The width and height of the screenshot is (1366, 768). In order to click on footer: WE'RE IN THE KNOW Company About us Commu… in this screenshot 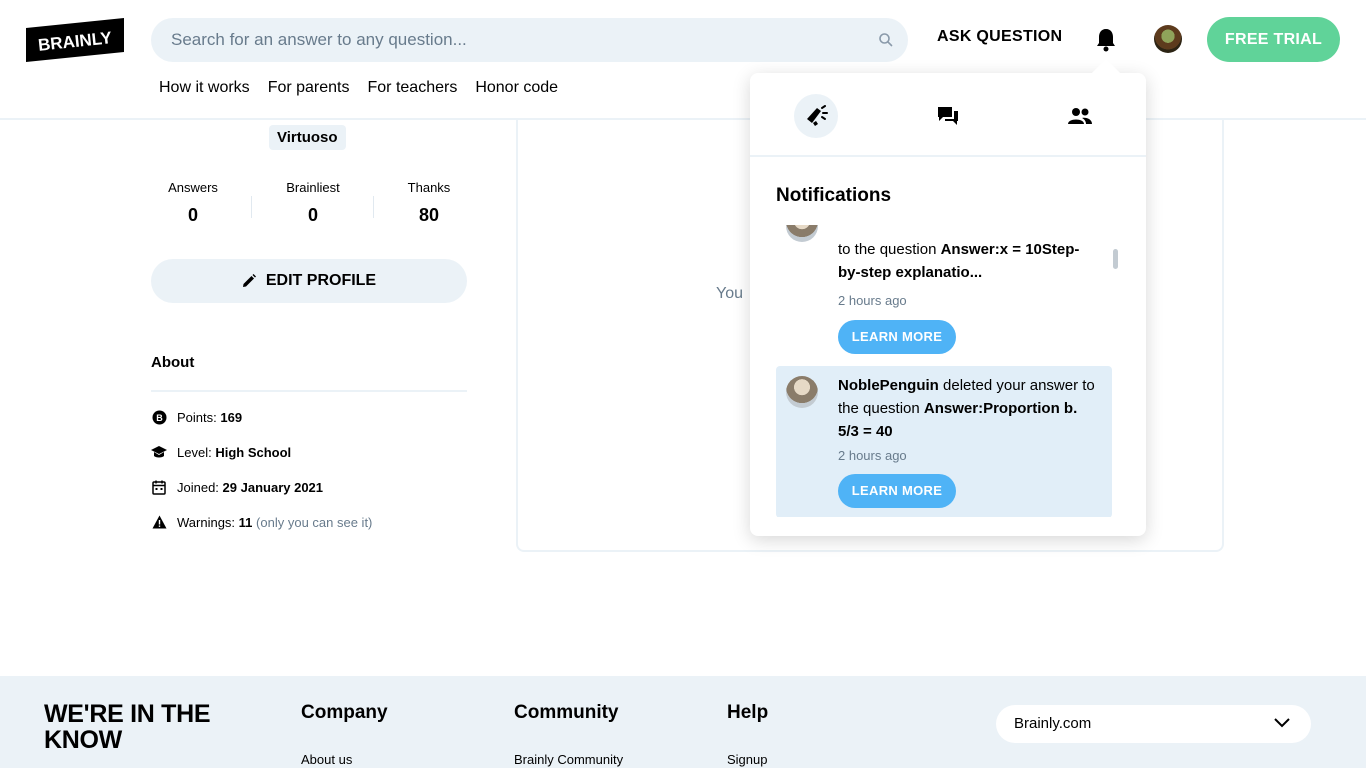, I will do `click(683, 722)`.